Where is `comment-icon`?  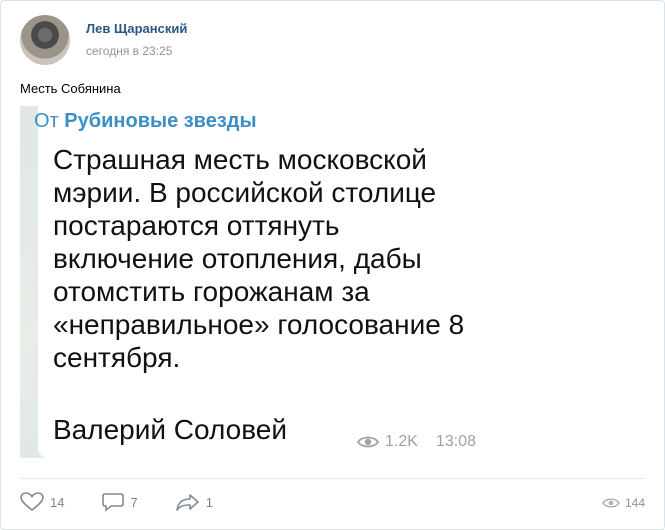
comment-icon is located at coordinates (113, 502).